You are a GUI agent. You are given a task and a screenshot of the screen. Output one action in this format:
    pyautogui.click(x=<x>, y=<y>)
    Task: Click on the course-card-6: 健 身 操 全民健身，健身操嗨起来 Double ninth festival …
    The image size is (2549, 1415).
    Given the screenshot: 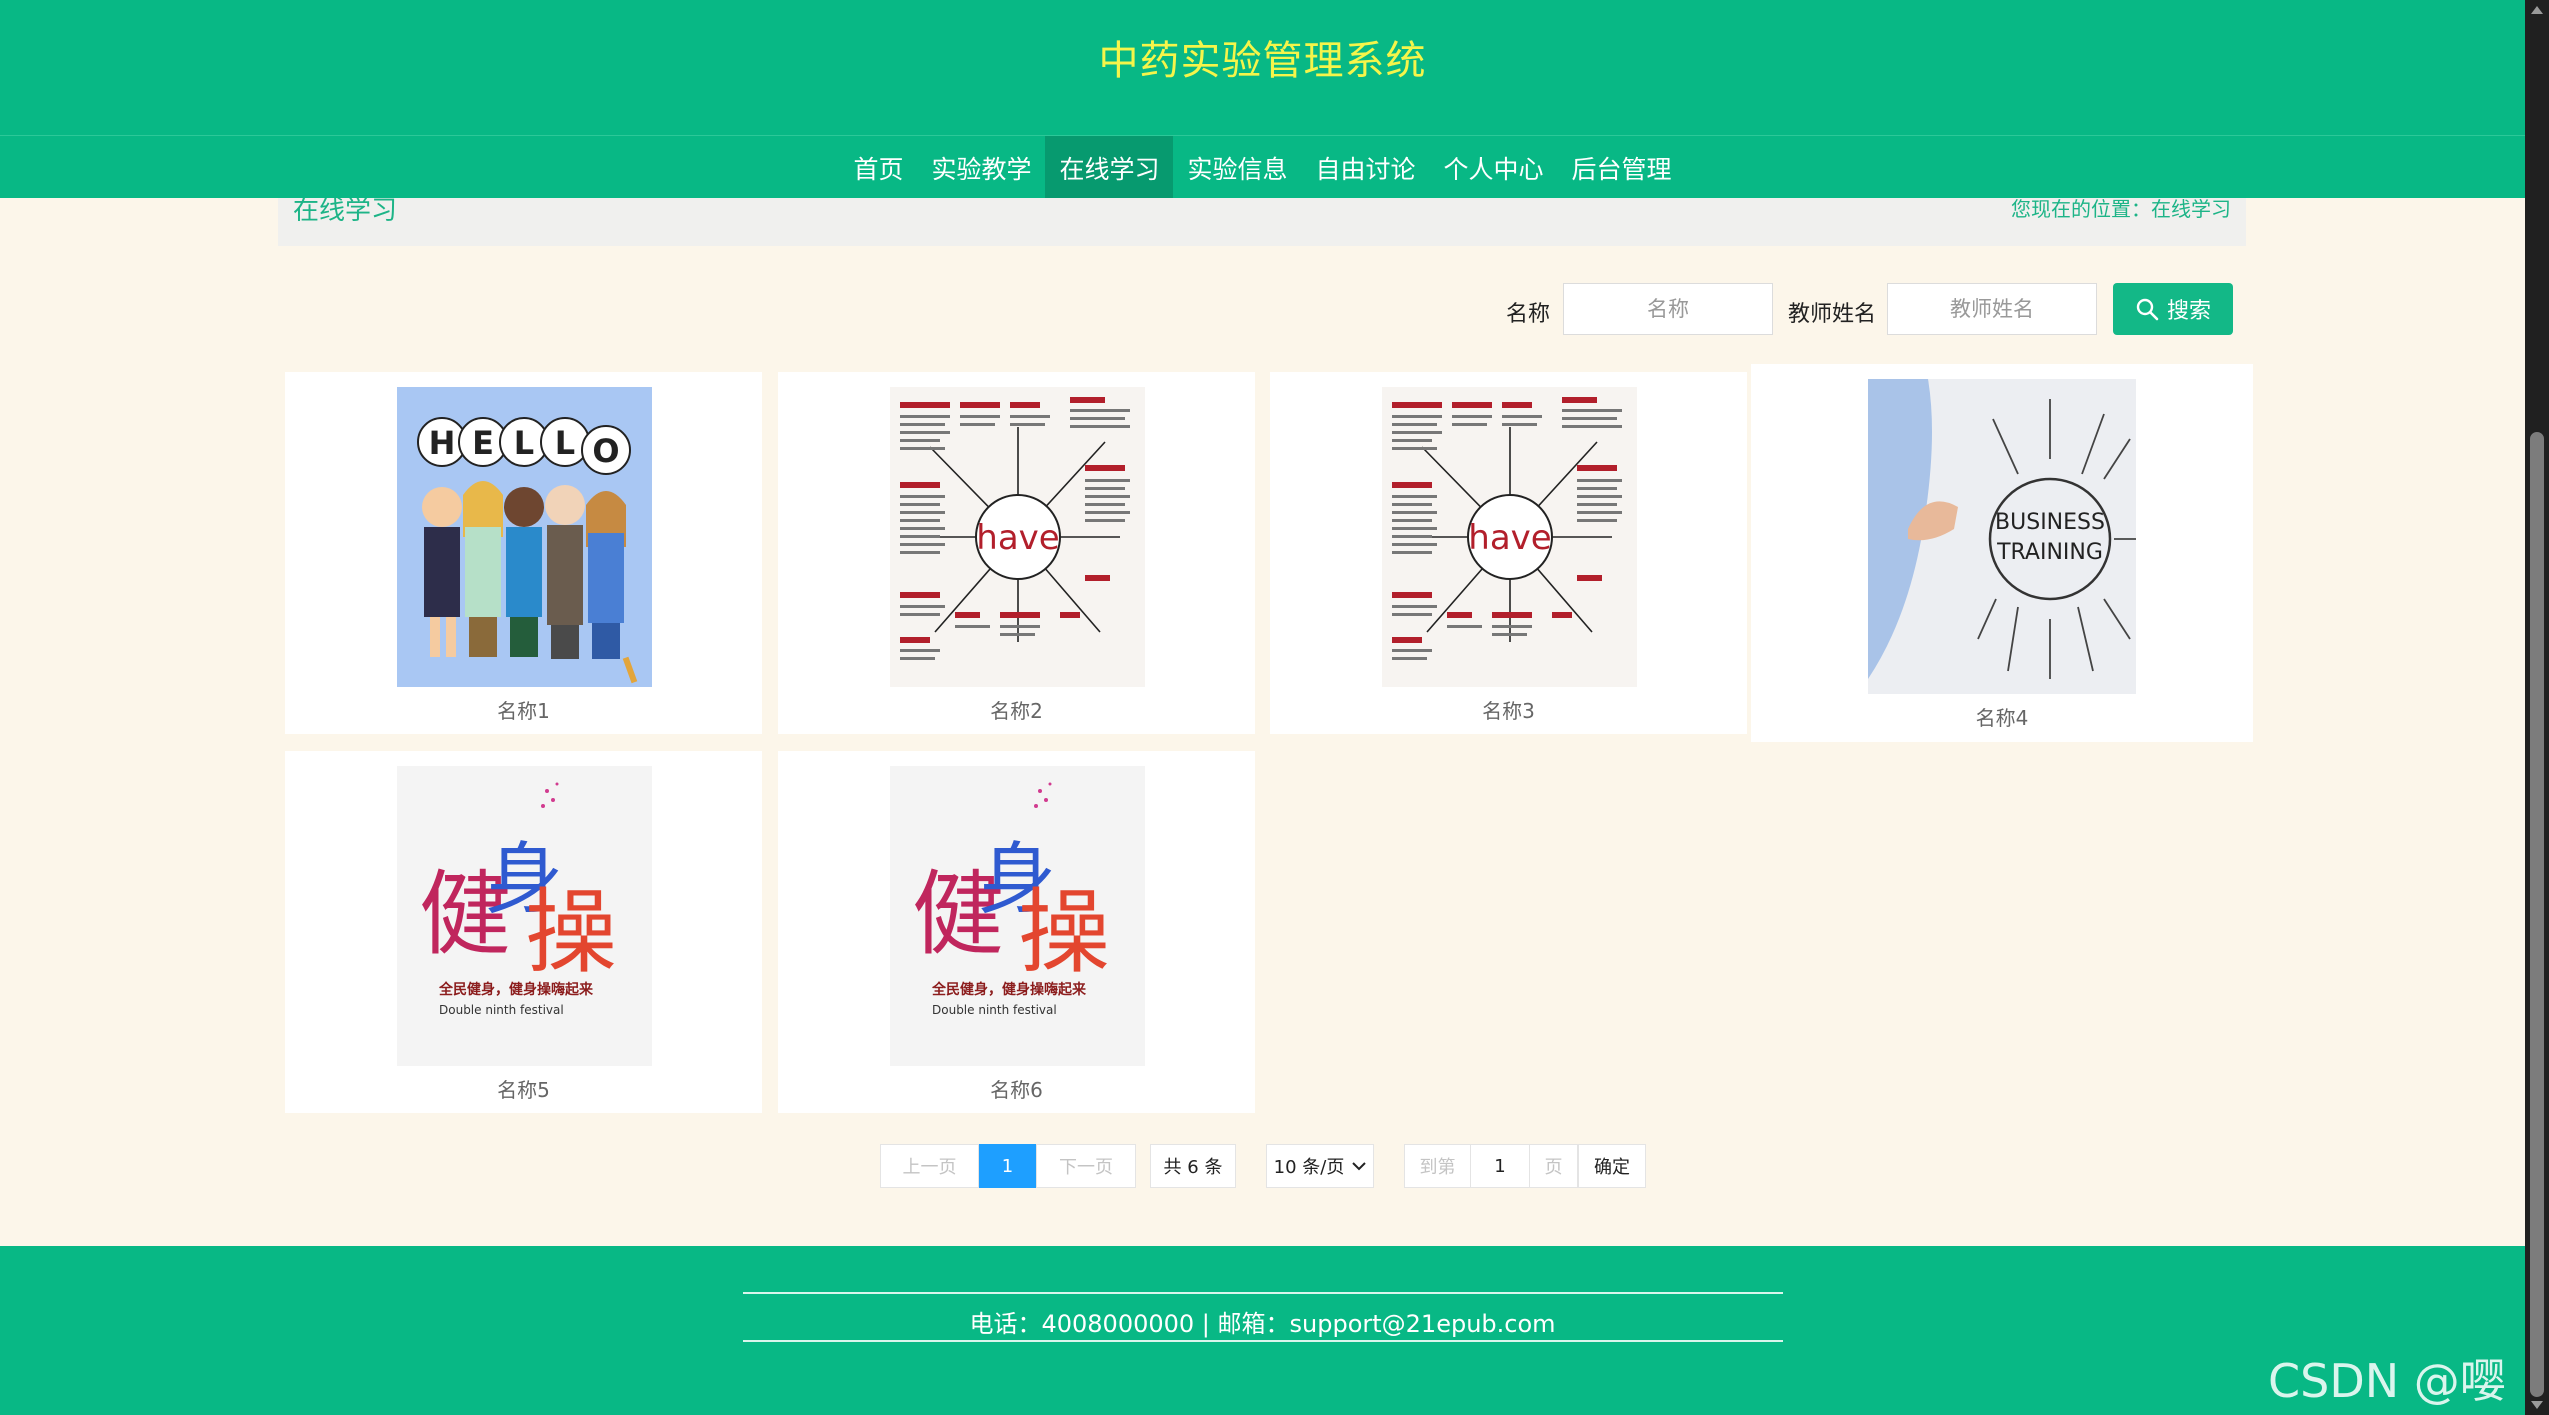 What is the action you would take?
    pyautogui.click(x=1016, y=932)
    